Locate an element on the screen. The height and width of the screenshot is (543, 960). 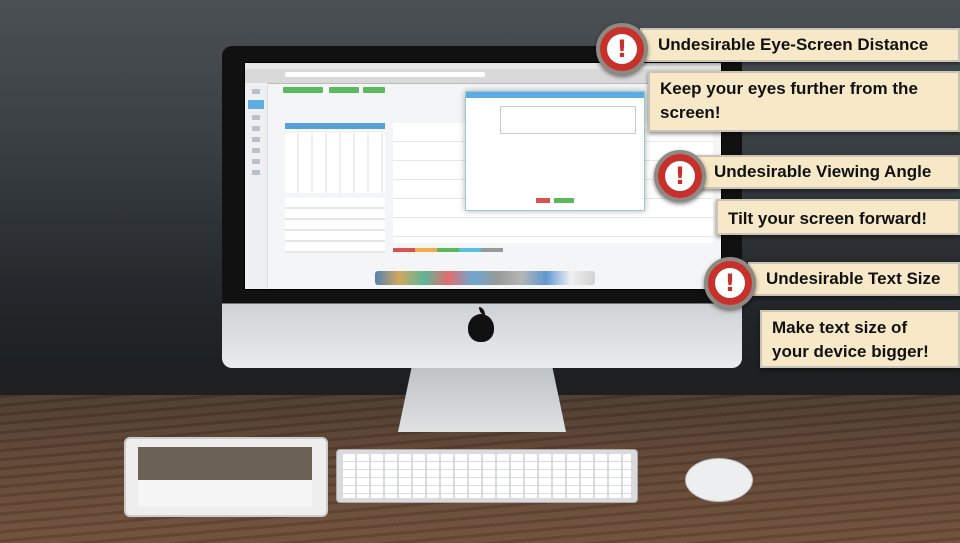
dialog-save is located at coordinates (564, 200).